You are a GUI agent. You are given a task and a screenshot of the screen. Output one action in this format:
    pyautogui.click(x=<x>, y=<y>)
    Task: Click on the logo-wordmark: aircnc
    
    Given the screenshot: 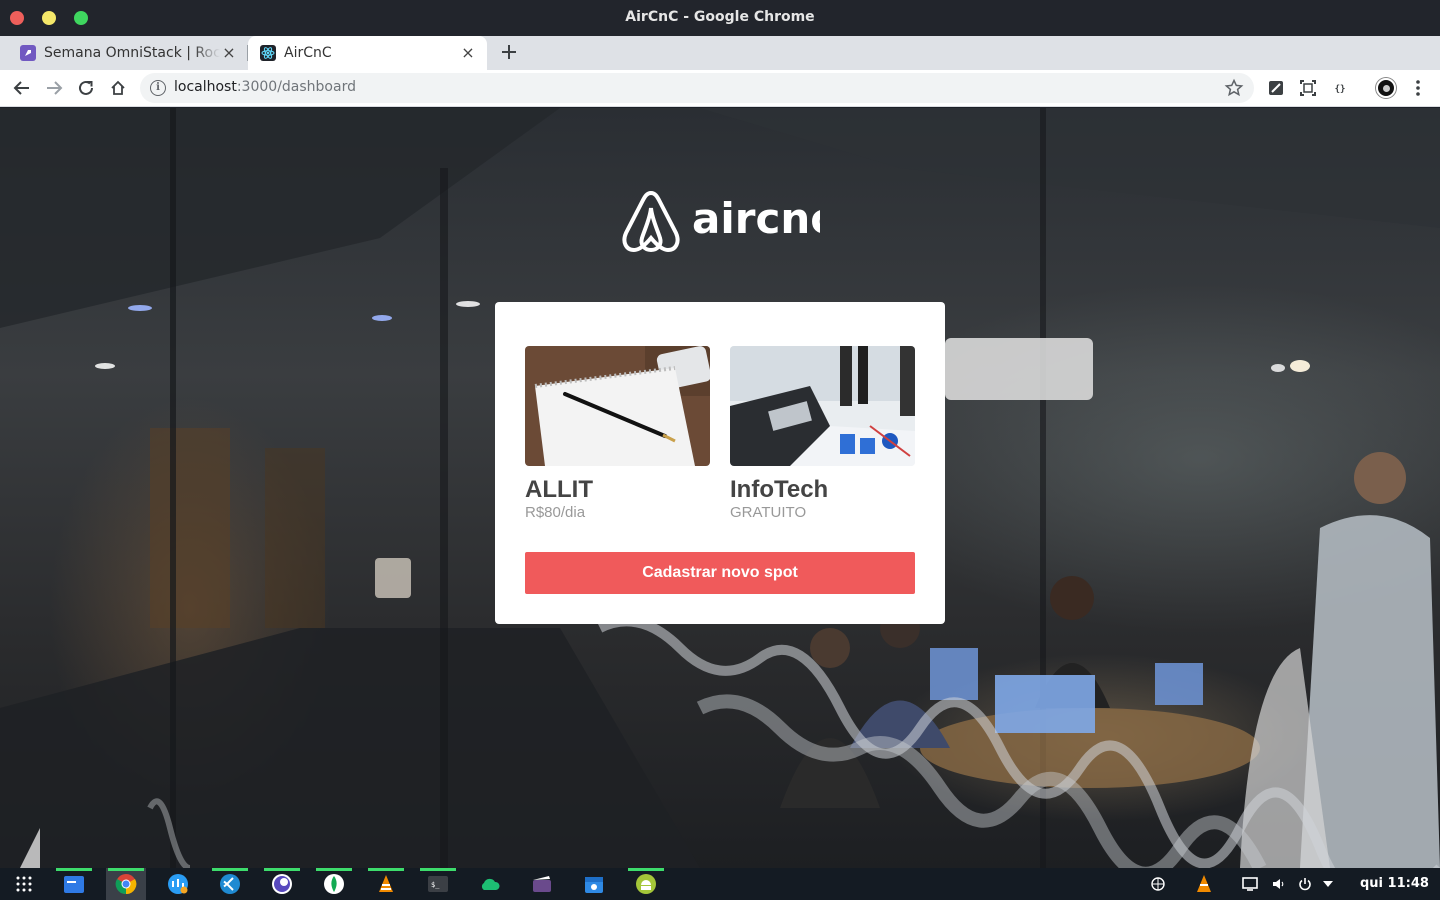 What is the action you would take?
    pyautogui.click(x=756, y=218)
    